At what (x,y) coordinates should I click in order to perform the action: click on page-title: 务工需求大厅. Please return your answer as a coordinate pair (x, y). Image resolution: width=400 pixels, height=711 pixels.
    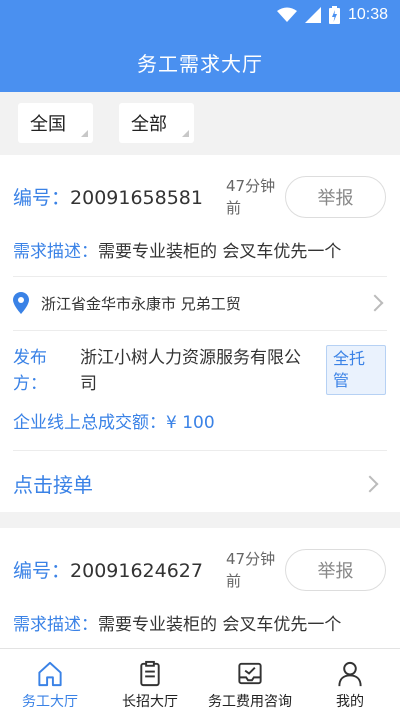
    Looking at the image, I should click on (200, 63).